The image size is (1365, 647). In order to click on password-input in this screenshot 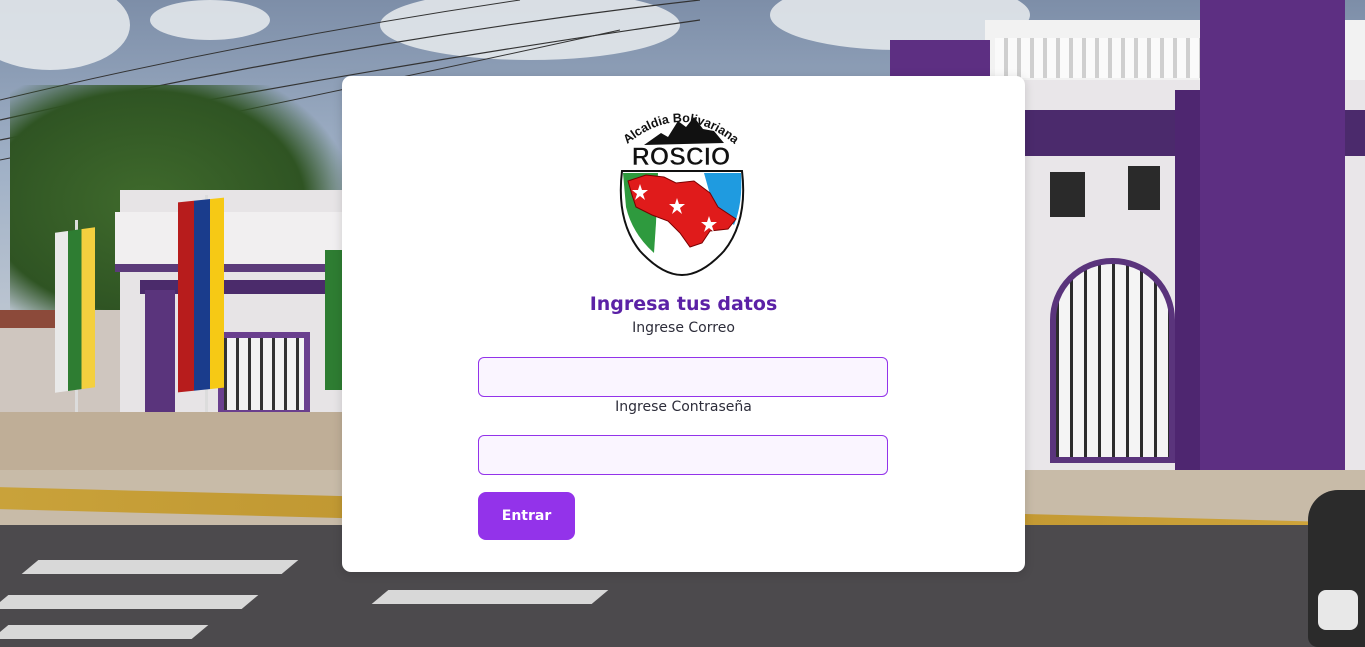, I will do `click(683, 455)`.